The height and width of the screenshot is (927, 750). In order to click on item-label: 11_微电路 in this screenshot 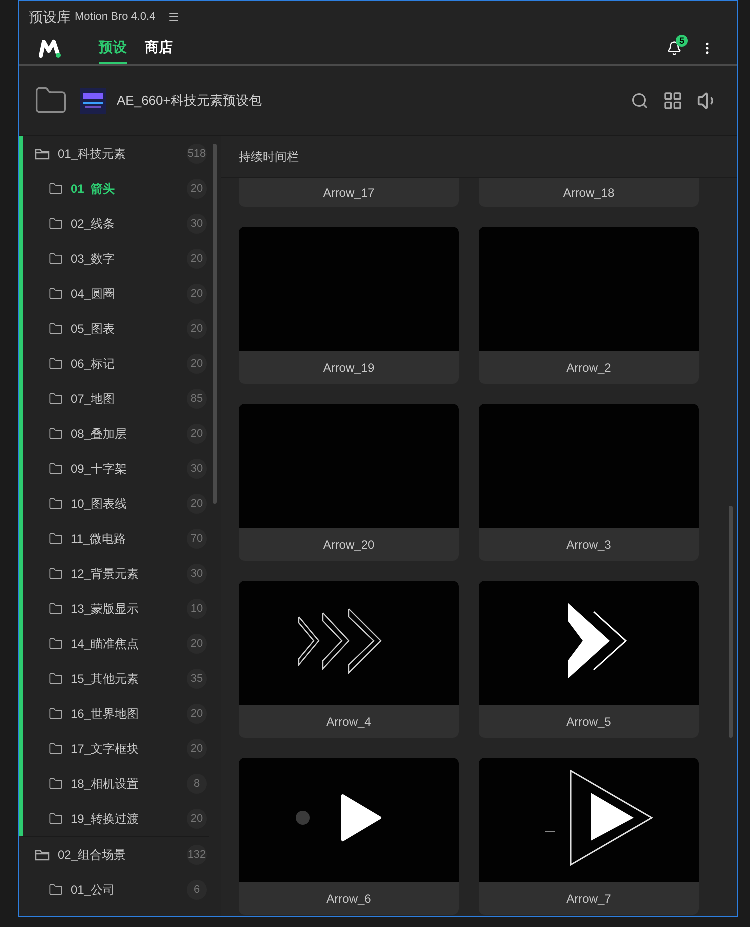, I will do `click(98, 539)`.